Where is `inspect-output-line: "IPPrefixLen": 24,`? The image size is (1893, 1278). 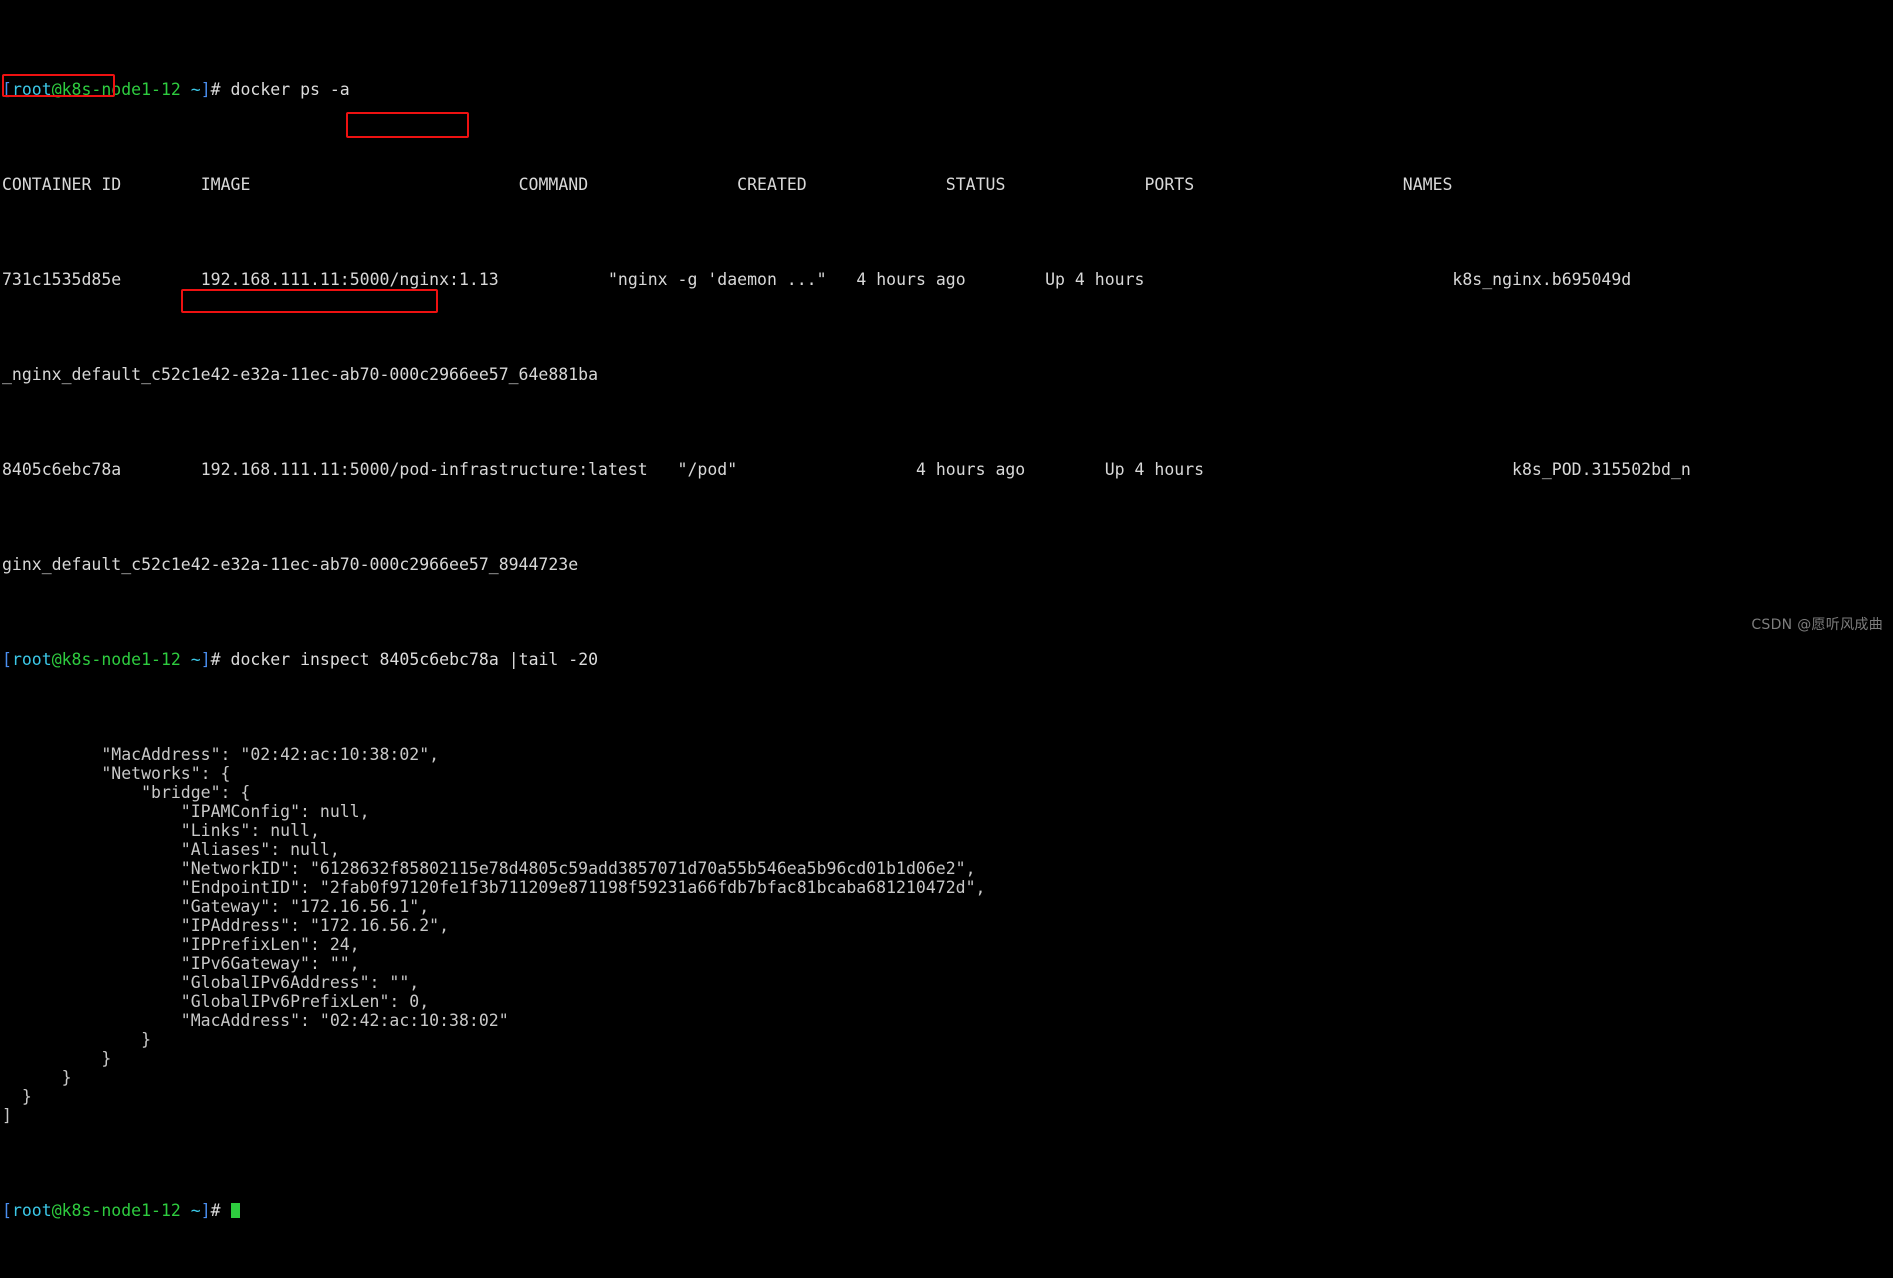
inspect-output-line: "IPPrefixLen": 24, is located at coordinates (947, 944).